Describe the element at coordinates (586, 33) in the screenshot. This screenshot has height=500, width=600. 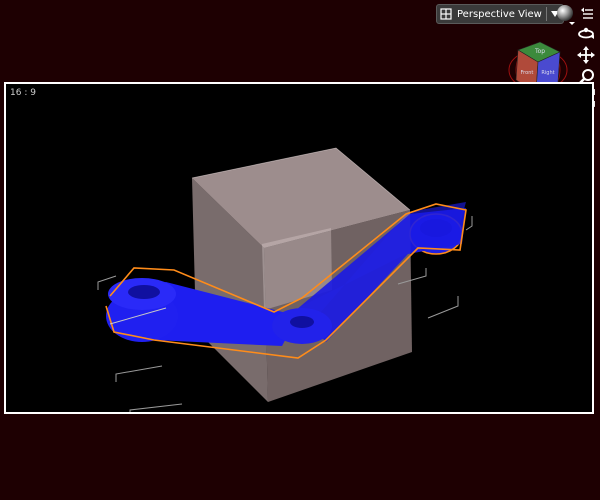
I see `orbit-icon` at that location.